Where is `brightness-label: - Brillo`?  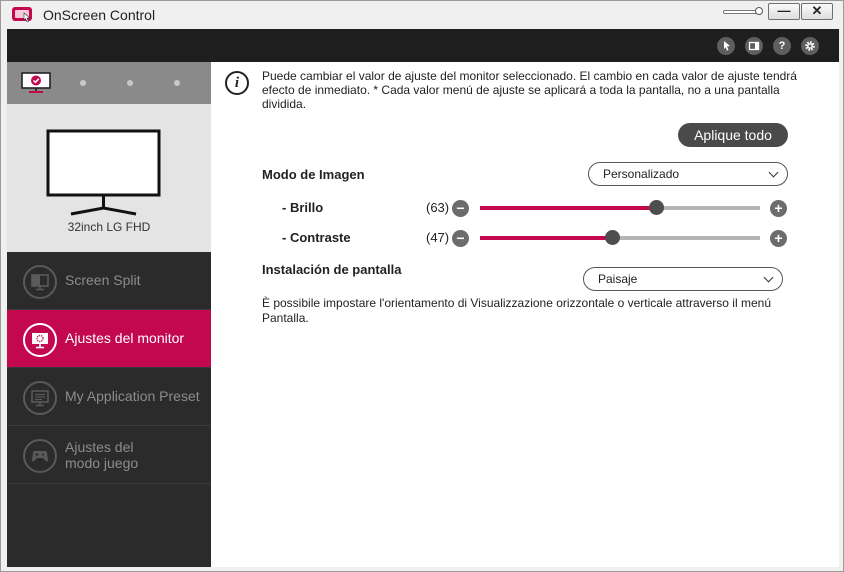
brightness-label: - Brillo is located at coordinates (303, 207).